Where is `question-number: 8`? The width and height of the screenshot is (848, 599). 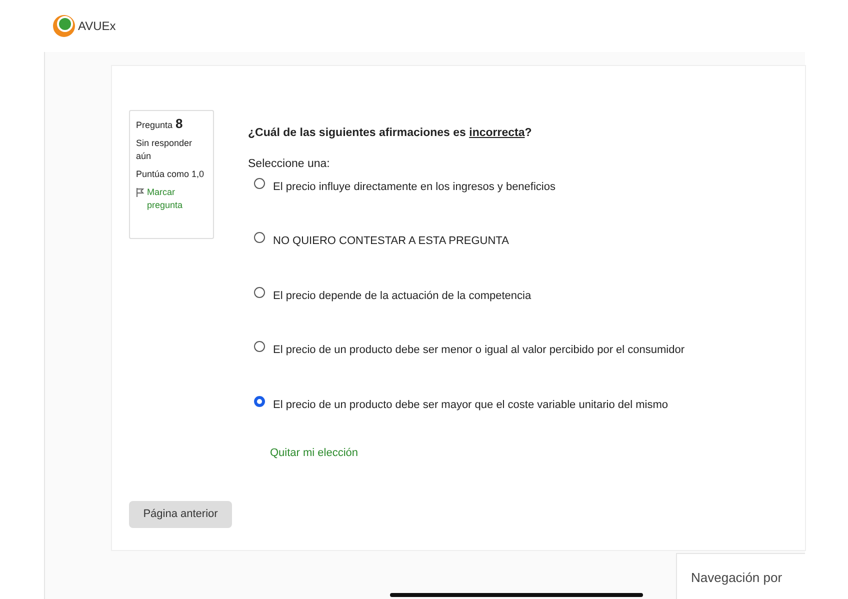
question-number: 8 is located at coordinates (179, 123).